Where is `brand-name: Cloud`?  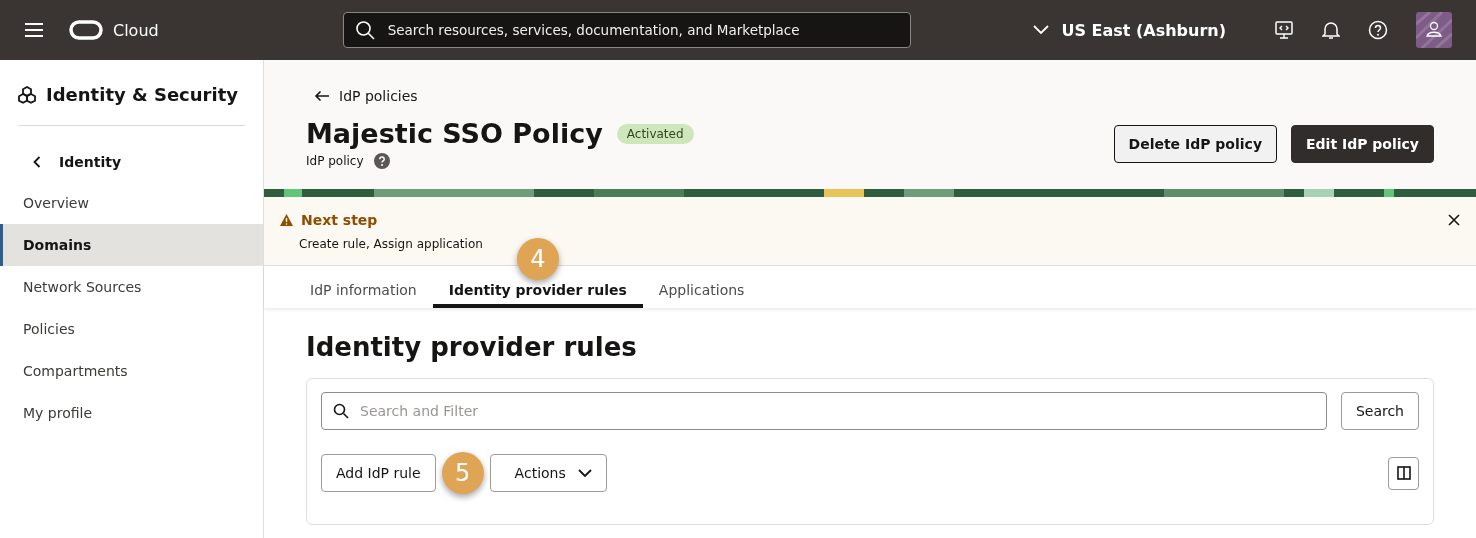
brand-name: Cloud is located at coordinates (136, 30).